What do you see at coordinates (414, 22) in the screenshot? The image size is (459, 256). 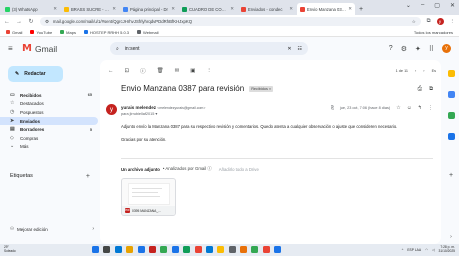 I see `bookmark-star-icon: ☆` at bounding box center [414, 22].